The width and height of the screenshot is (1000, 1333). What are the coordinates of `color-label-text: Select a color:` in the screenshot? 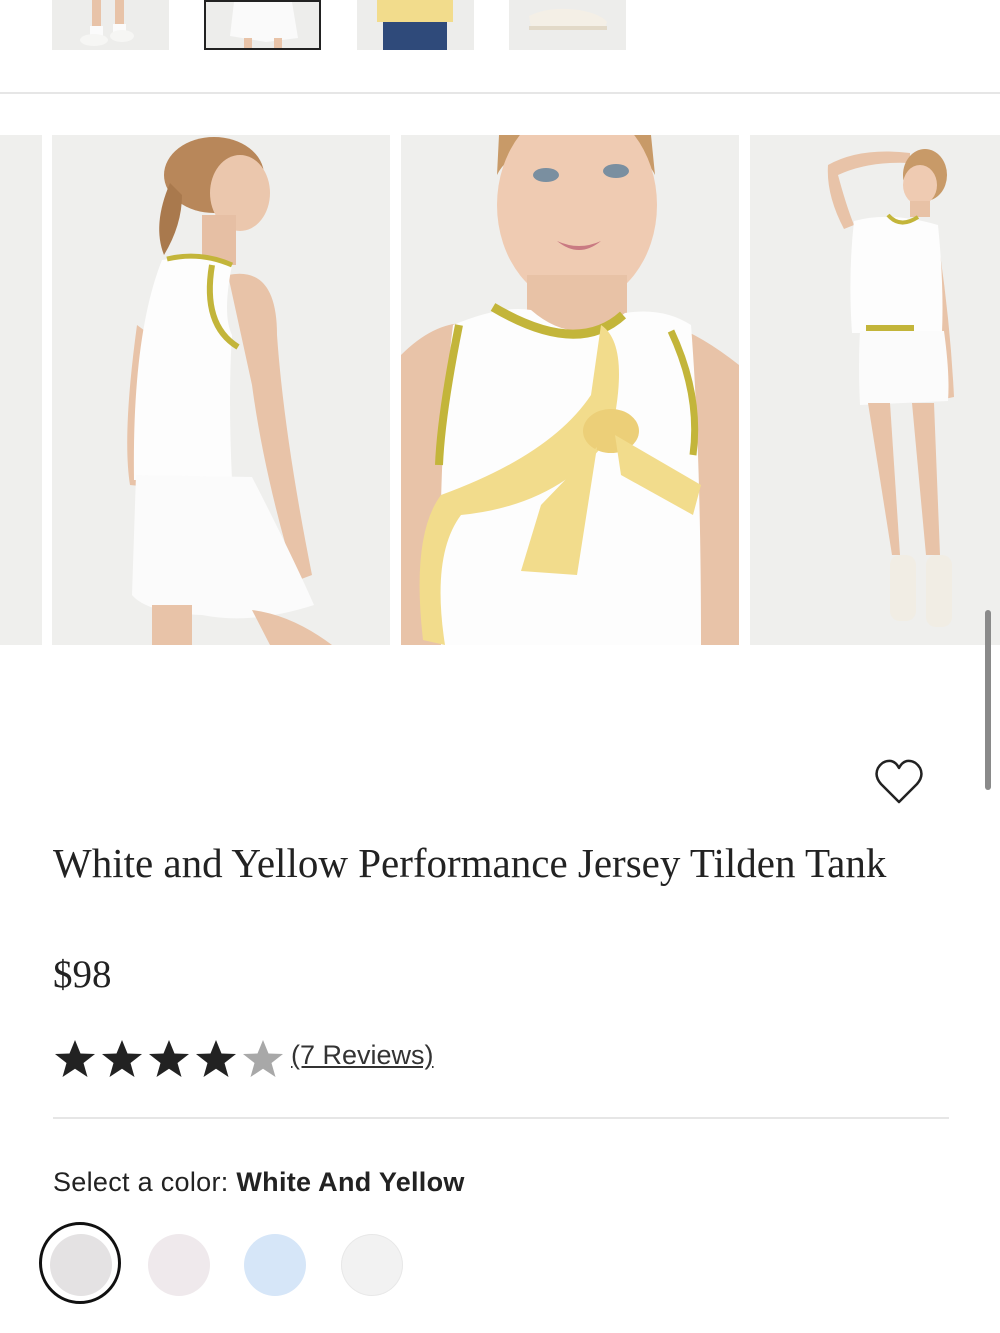 It's located at (145, 1182).